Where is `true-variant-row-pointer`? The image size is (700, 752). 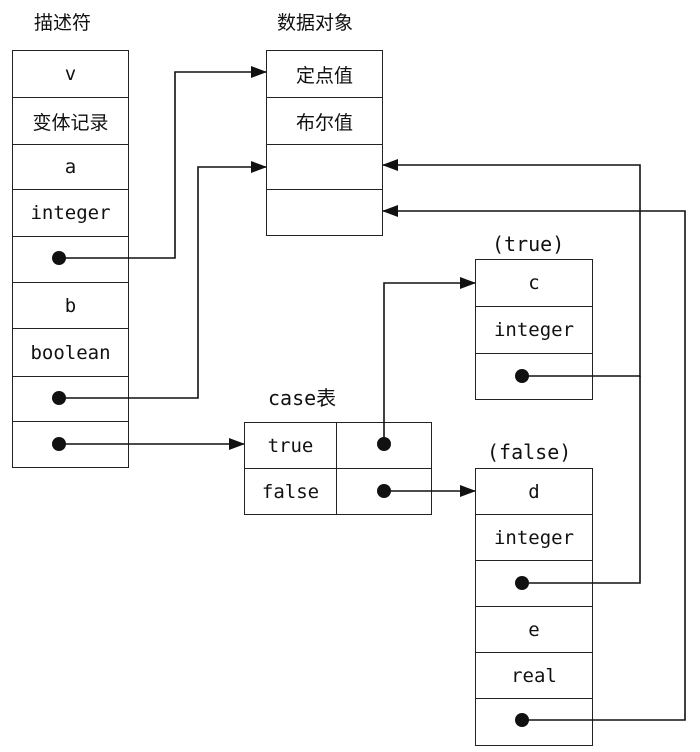
true-variant-row-pointer is located at coordinates (534, 377).